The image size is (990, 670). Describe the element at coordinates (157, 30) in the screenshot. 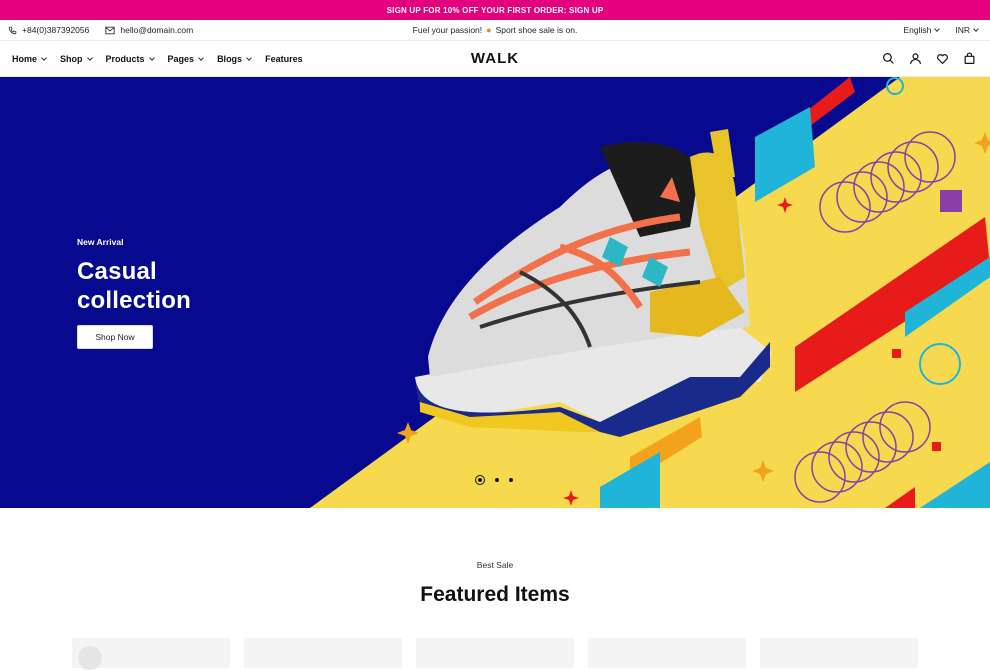

I see `email-address: hello@domain.com` at that location.